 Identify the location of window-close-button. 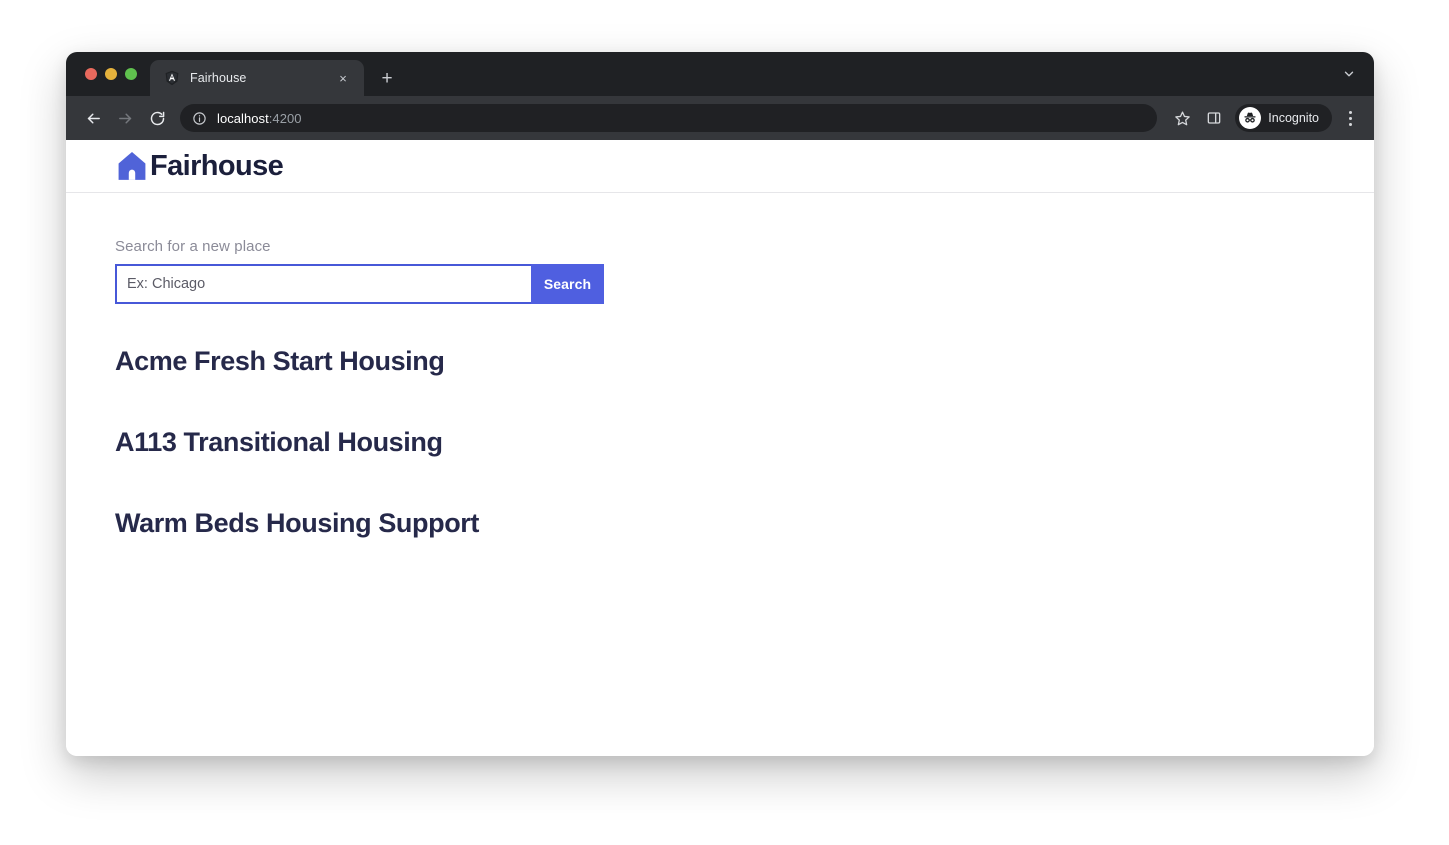
(91, 74).